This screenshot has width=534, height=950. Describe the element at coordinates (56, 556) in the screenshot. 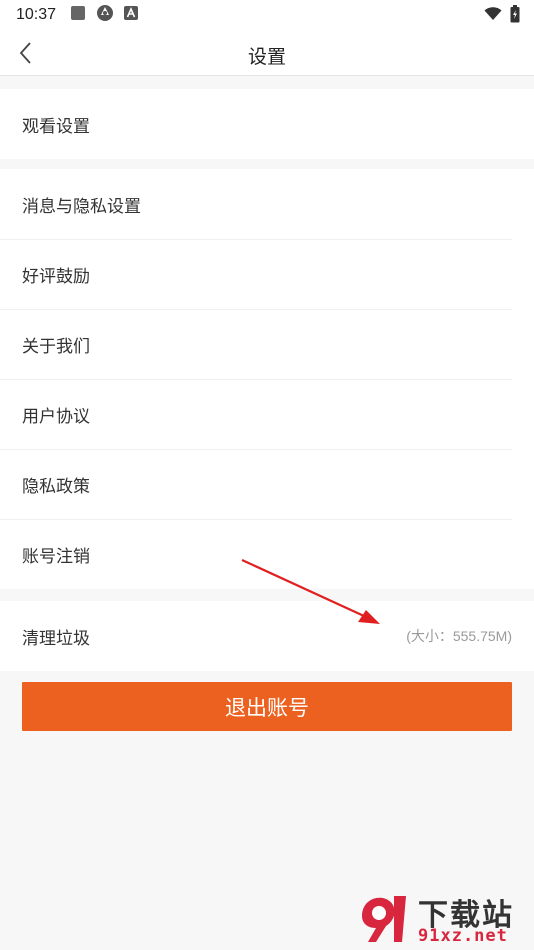

I see `settings-item-label: 账号注销` at that location.